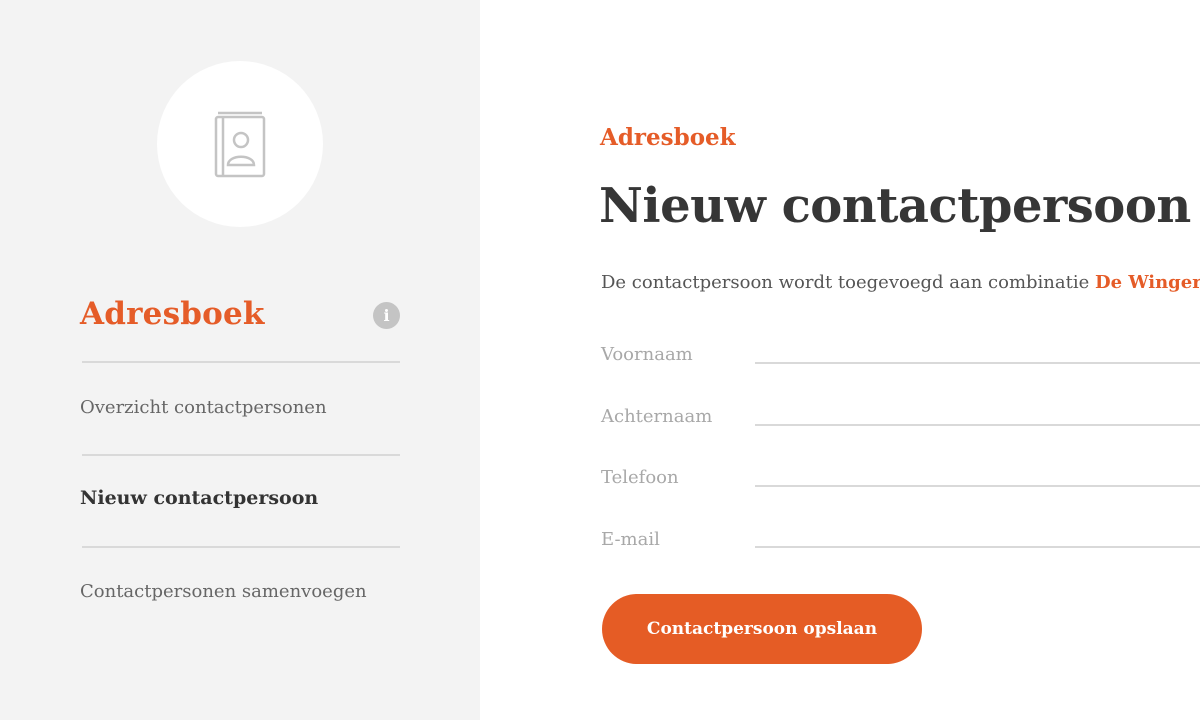 This screenshot has height=720, width=1200. I want to click on app-logo, so click(240, 144).